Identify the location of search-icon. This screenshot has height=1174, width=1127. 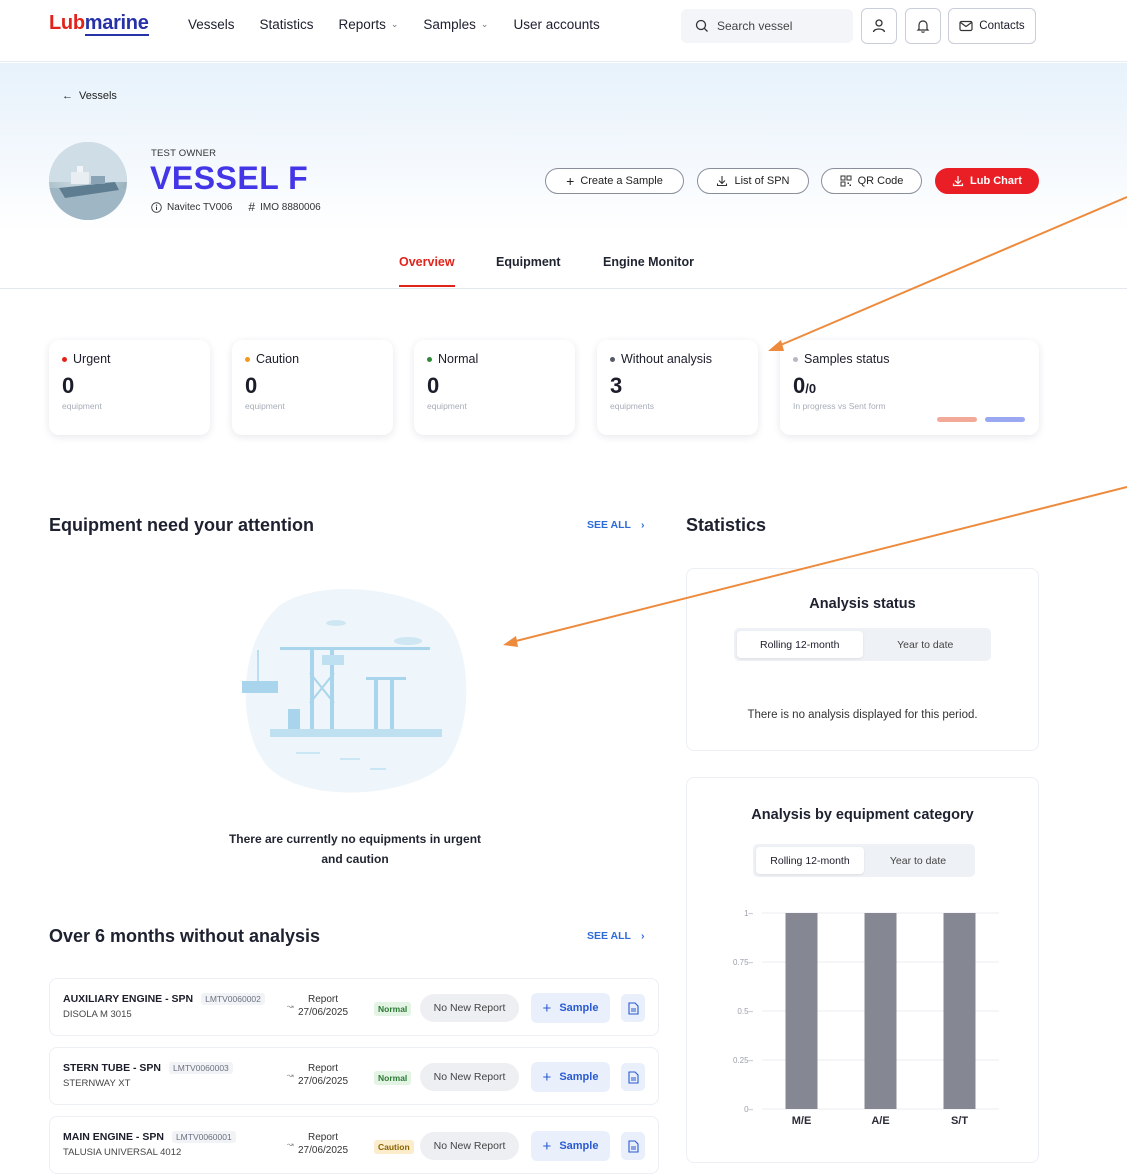
(701, 25).